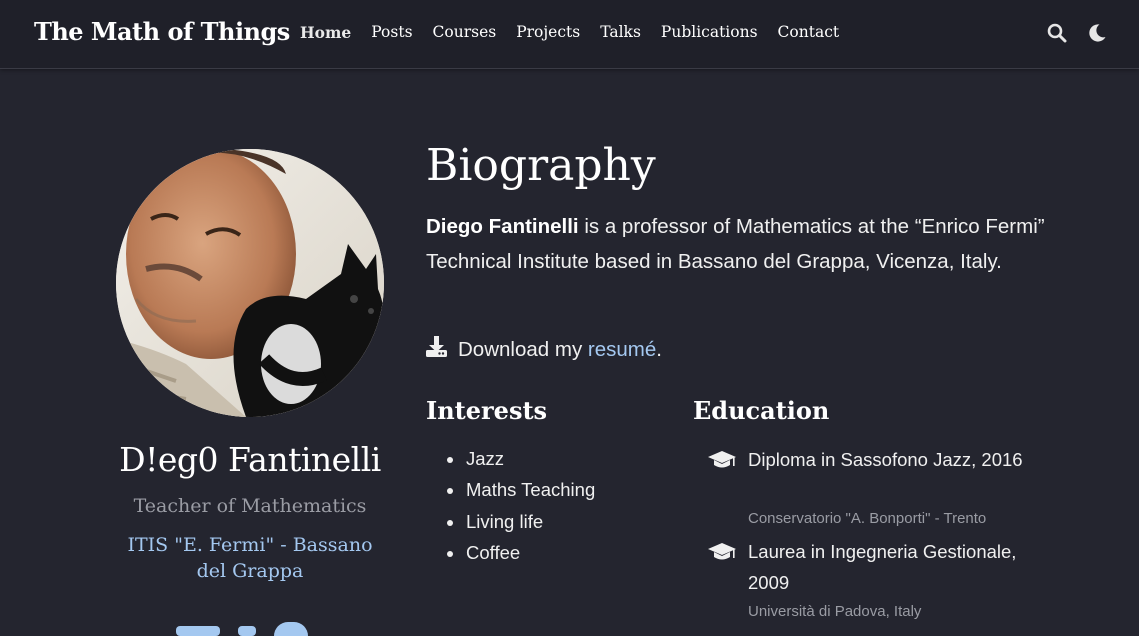 The image size is (1139, 636). I want to click on list-item: Jazz, so click(510, 461).